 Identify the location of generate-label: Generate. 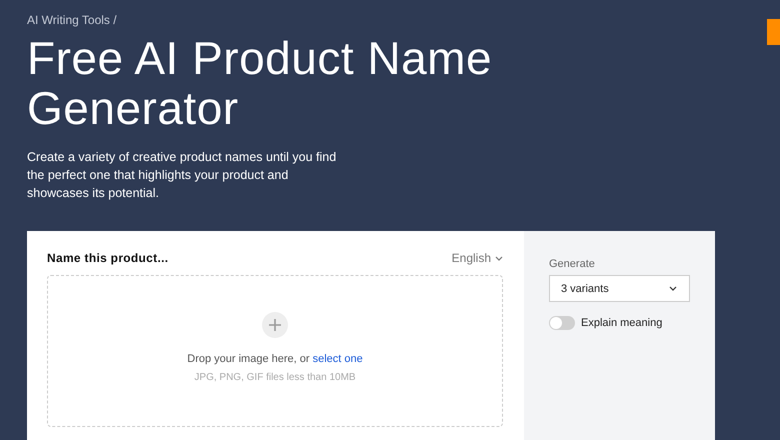
(572, 264).